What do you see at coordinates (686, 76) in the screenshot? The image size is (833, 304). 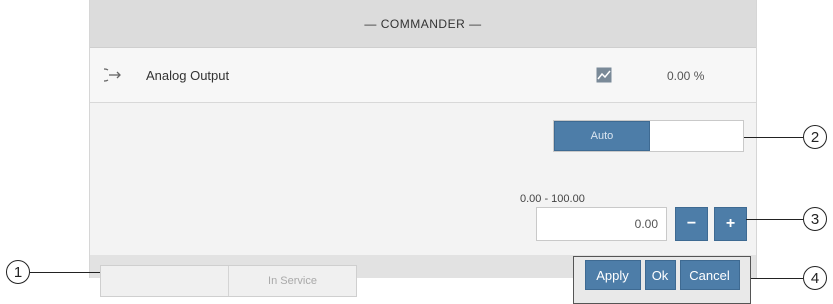 I see `signal-value: 0.00 %` at bounding box center [686, 76].